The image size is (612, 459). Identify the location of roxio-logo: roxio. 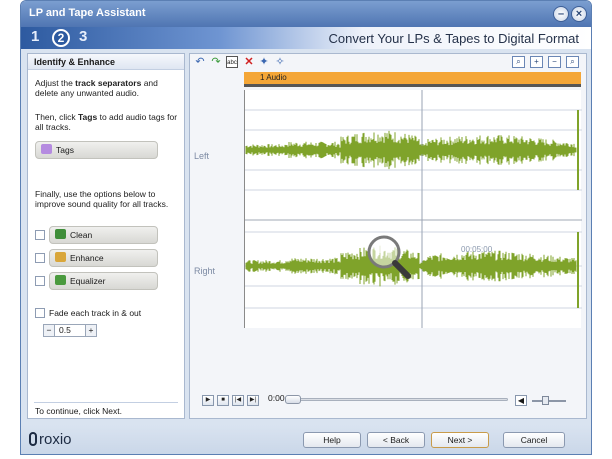
(50, 439).